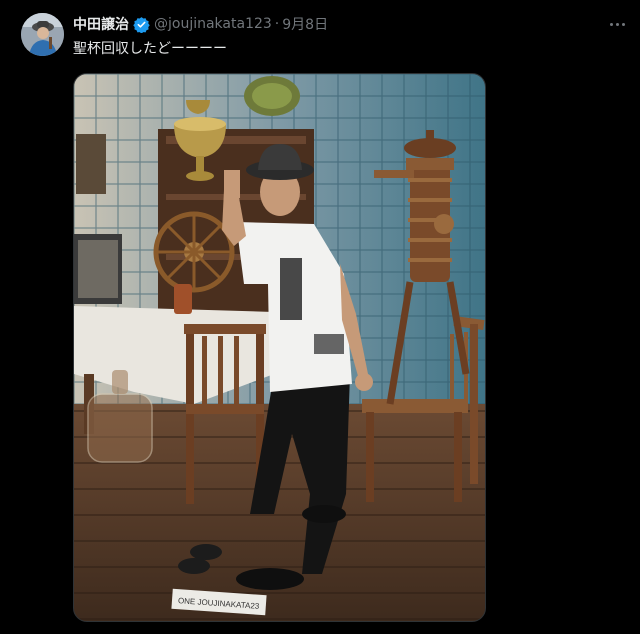 The height and width of the screenshot is (634, 640). What do you see at coordinates (213, 24) in the screenshot?
I see `author-handle: @joujinakata123` at bounding box center [213, 24].